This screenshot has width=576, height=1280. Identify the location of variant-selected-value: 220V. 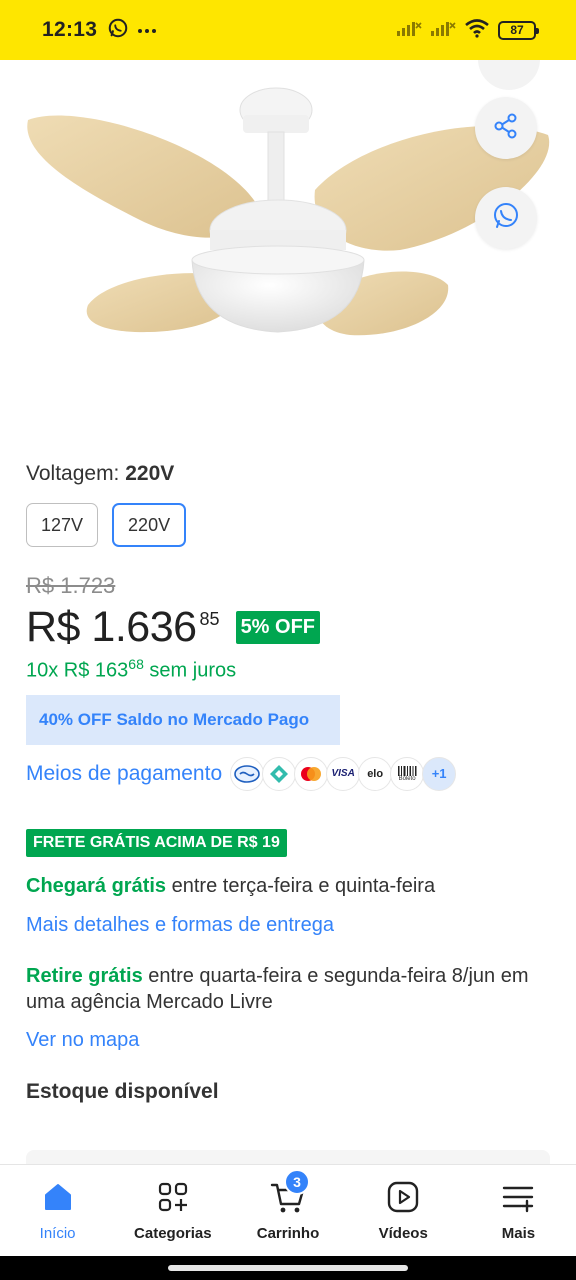
(150, 473).